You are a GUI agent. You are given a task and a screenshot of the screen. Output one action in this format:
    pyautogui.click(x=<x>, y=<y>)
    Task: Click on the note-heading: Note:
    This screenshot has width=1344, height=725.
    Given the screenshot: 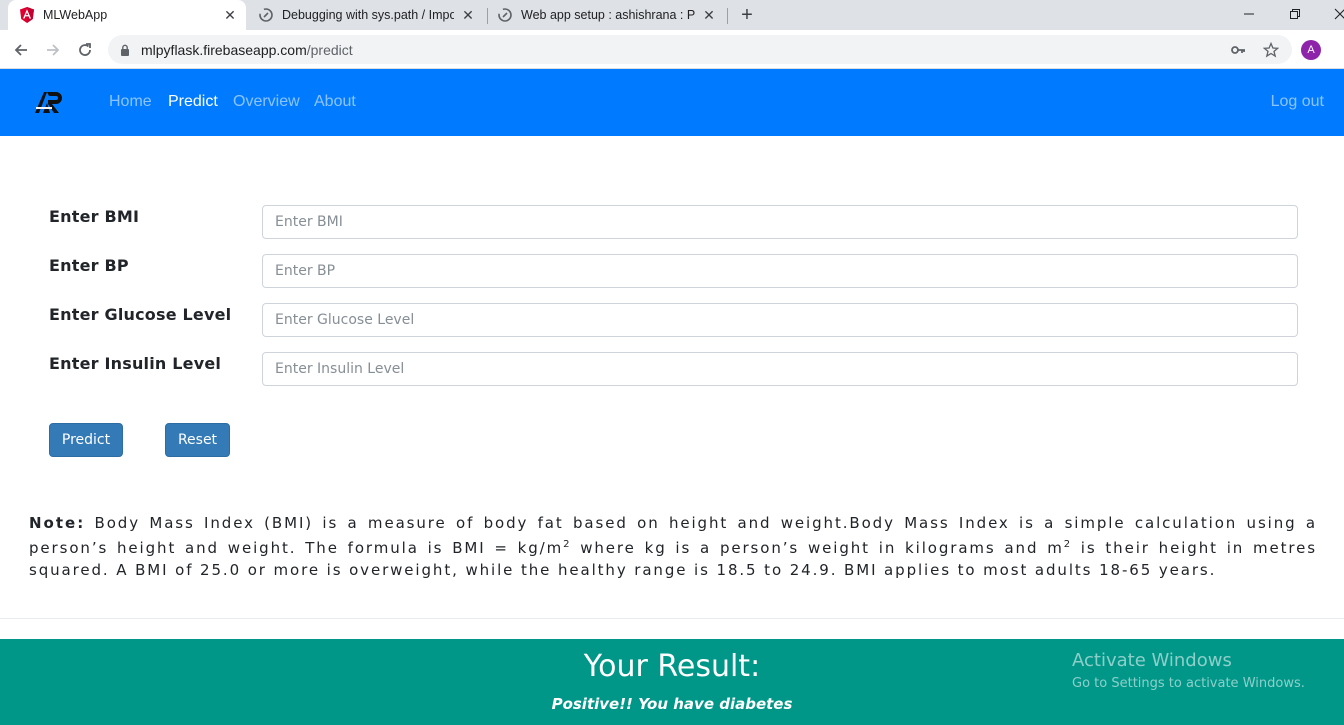 What is the action you would take?
    pyautogui.click(x=57, y=523)
    